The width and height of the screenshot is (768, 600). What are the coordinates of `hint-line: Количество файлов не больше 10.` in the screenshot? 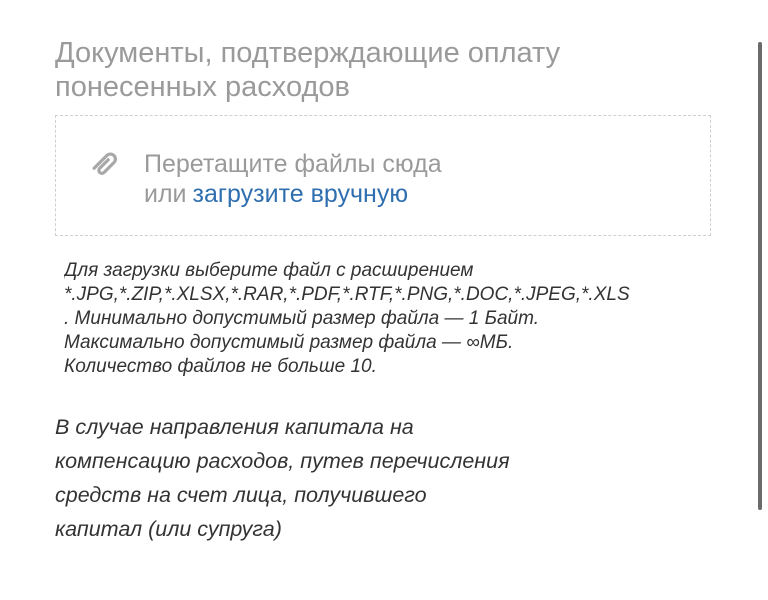 It's located at (220, 366).